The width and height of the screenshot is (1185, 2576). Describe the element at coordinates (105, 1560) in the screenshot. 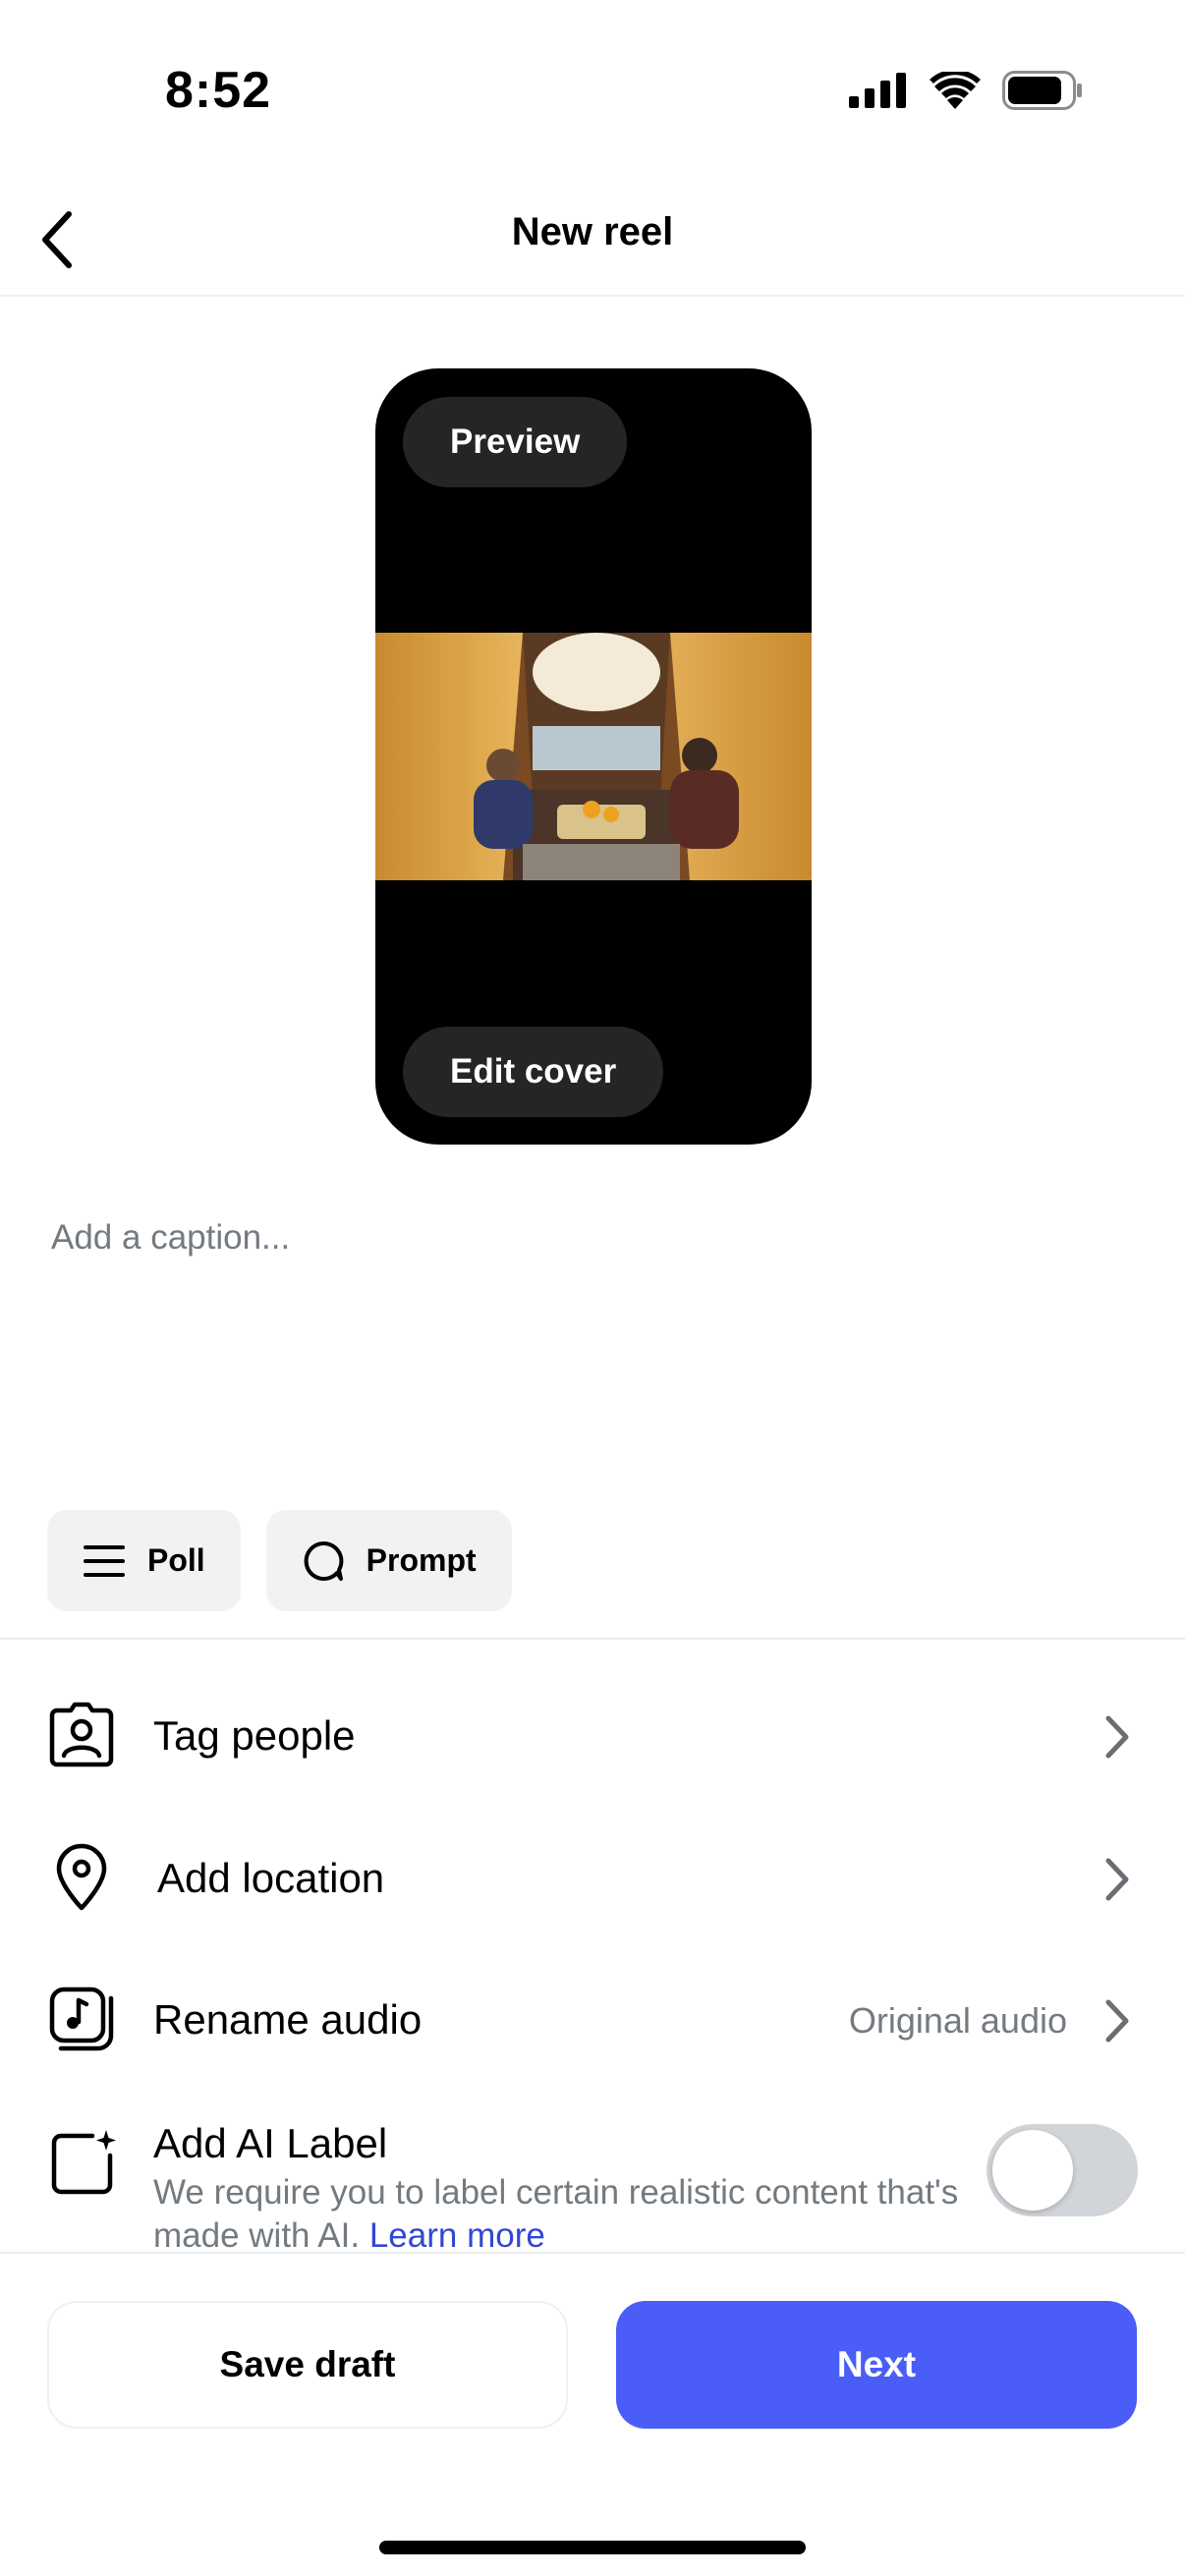

I see `list-icon` at that location.